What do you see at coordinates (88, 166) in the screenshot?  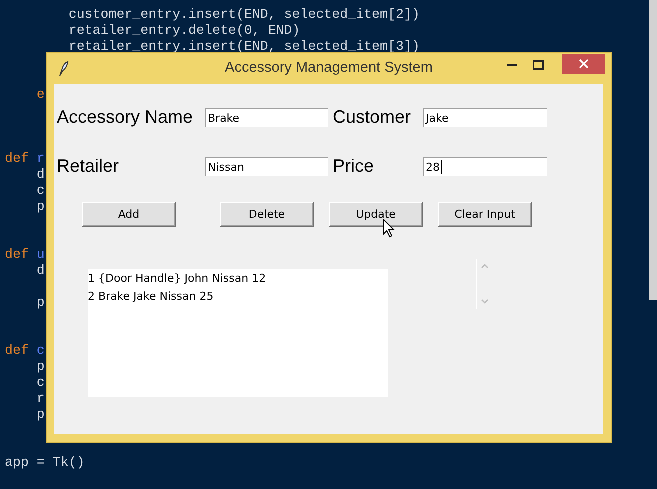 I see `field-label: Retailer` at bounding box center [88, 166].